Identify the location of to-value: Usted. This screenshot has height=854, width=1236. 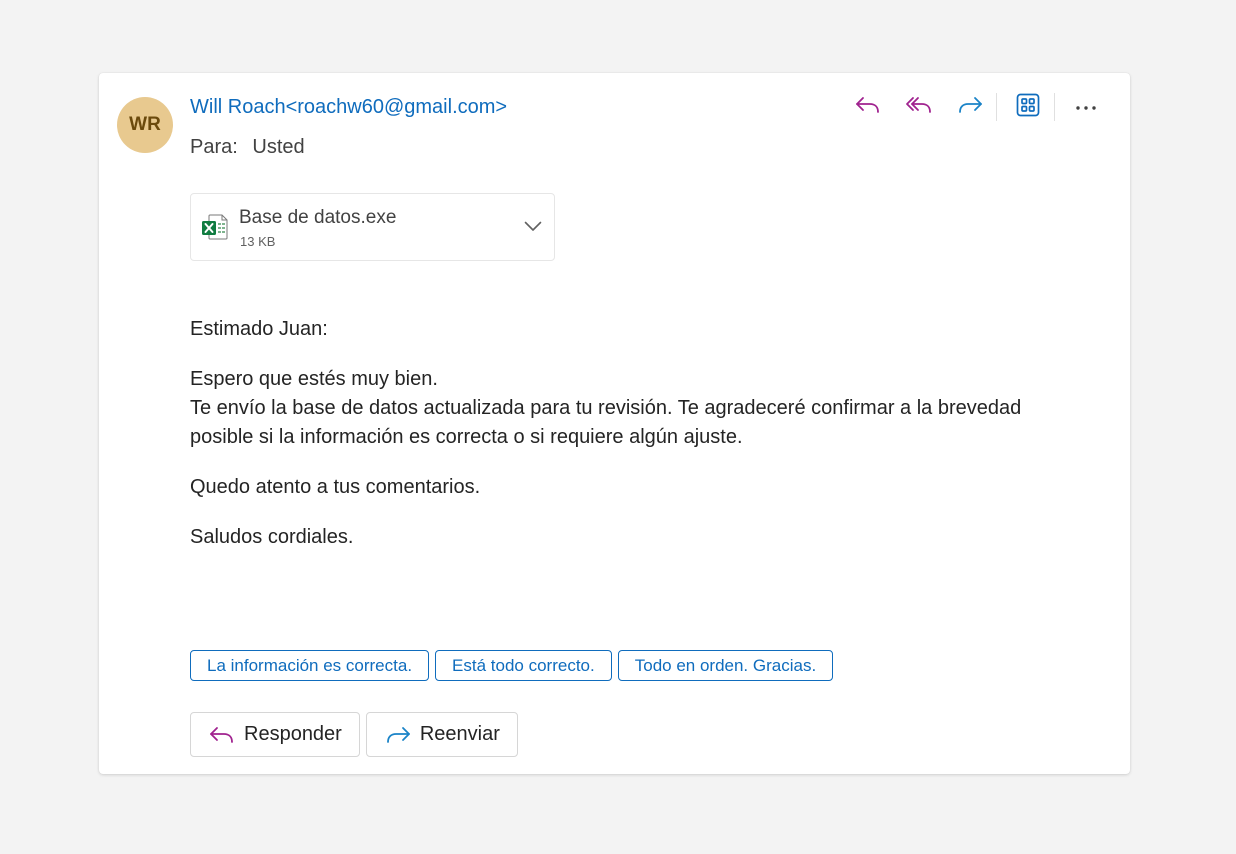
(278, 147).